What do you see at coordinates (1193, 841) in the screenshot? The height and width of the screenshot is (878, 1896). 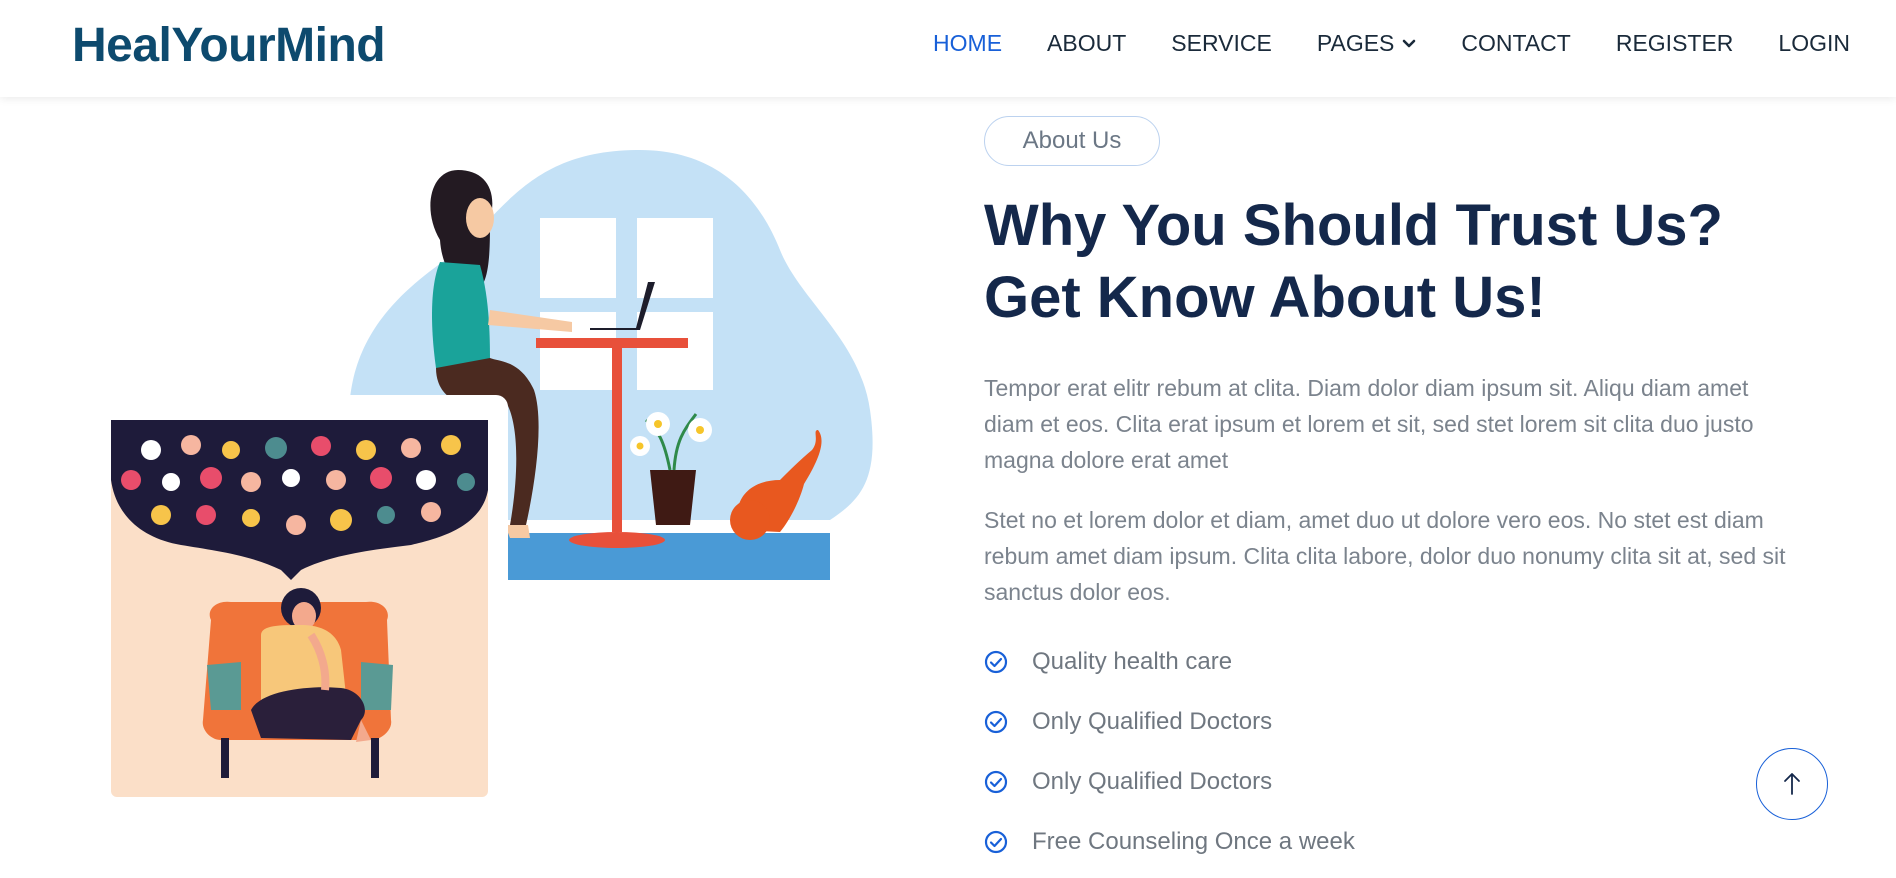 I see `feature-label: Free Counseling Once a week` at bounding box center [1193, 841].